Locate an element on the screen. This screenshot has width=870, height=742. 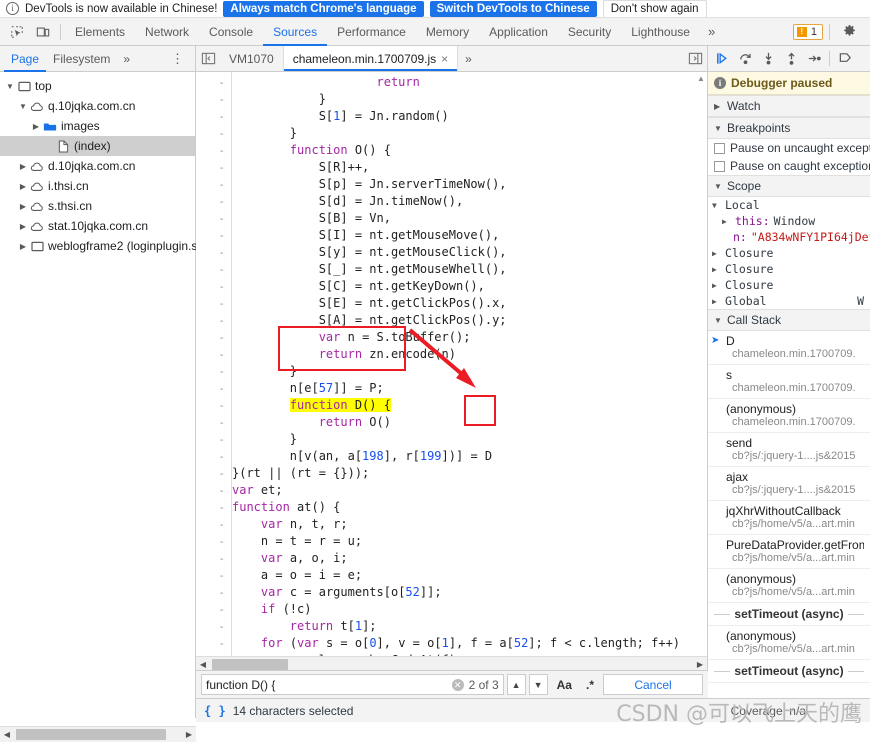
device-toolbar-icon is located at coordinates (43, 32).